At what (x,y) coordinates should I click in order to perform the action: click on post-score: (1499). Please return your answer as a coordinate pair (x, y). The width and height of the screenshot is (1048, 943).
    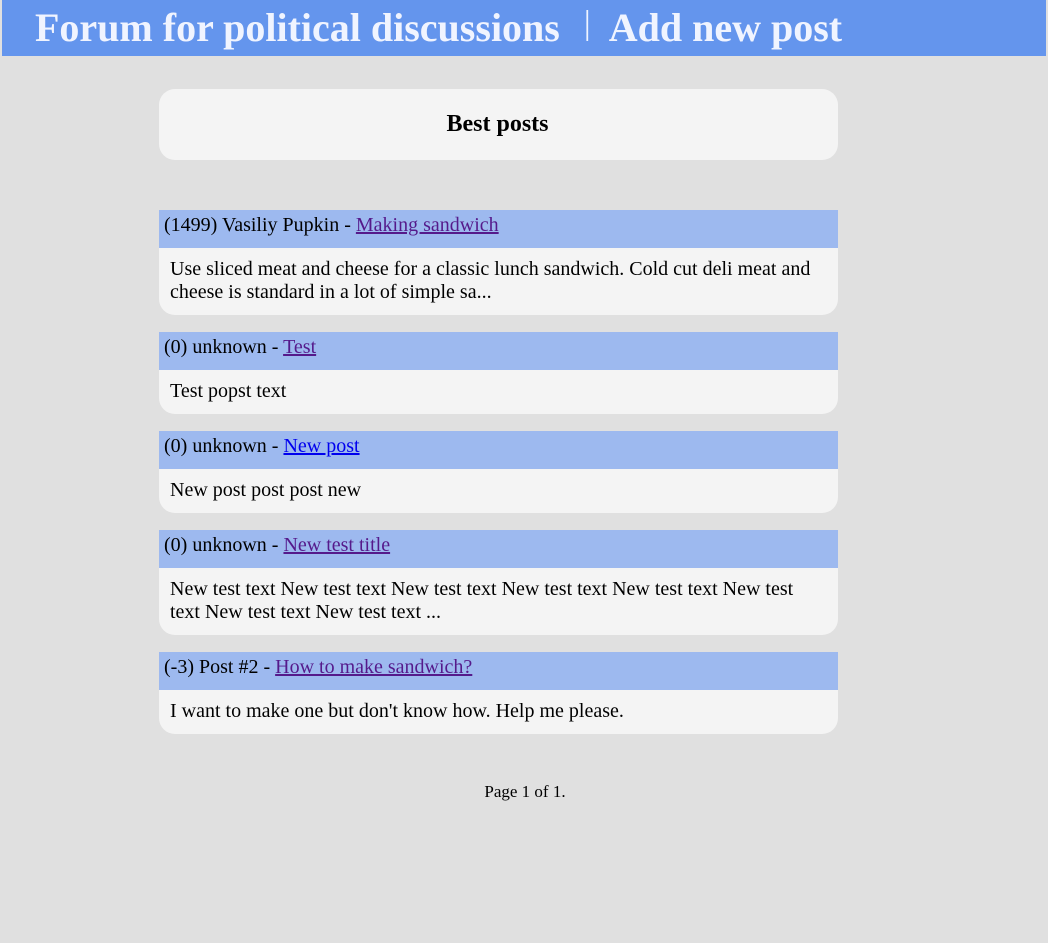
    Looking at the image, I should click on (191, 225).